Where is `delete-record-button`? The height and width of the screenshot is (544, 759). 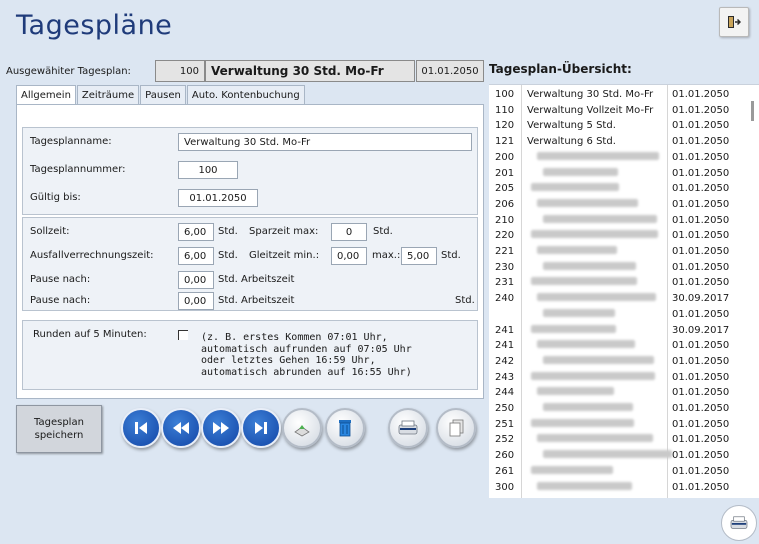
delete-record-button is located at coordinates (345, 428).